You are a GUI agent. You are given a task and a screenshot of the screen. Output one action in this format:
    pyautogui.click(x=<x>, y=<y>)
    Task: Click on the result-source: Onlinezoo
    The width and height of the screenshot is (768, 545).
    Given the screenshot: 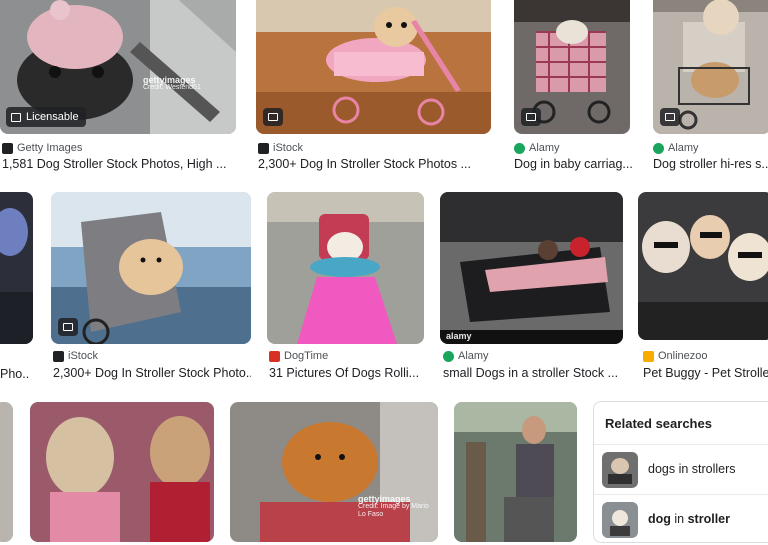 What is the action you would take?
    pyautogui.click(x=675, y=356)
    